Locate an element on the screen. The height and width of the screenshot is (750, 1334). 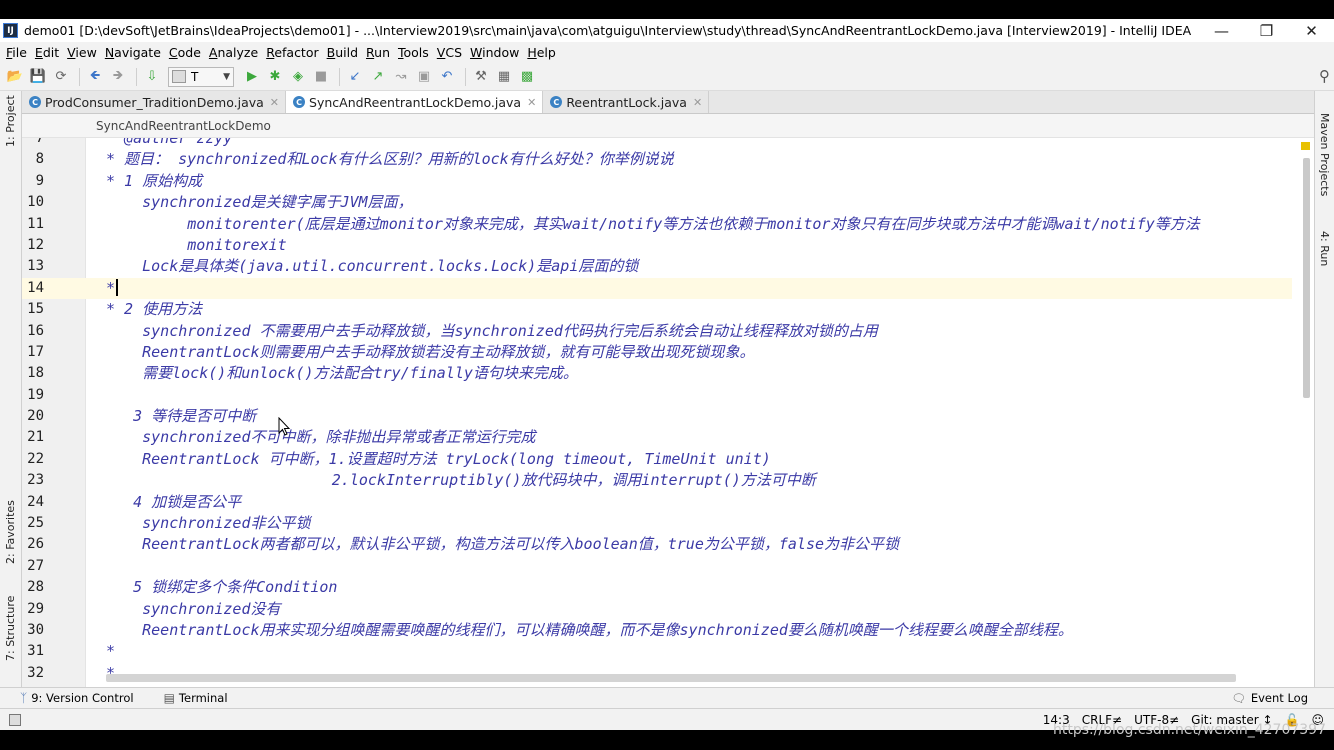
run-tool-button: 4: Run is located at coordinates (1324, 248).